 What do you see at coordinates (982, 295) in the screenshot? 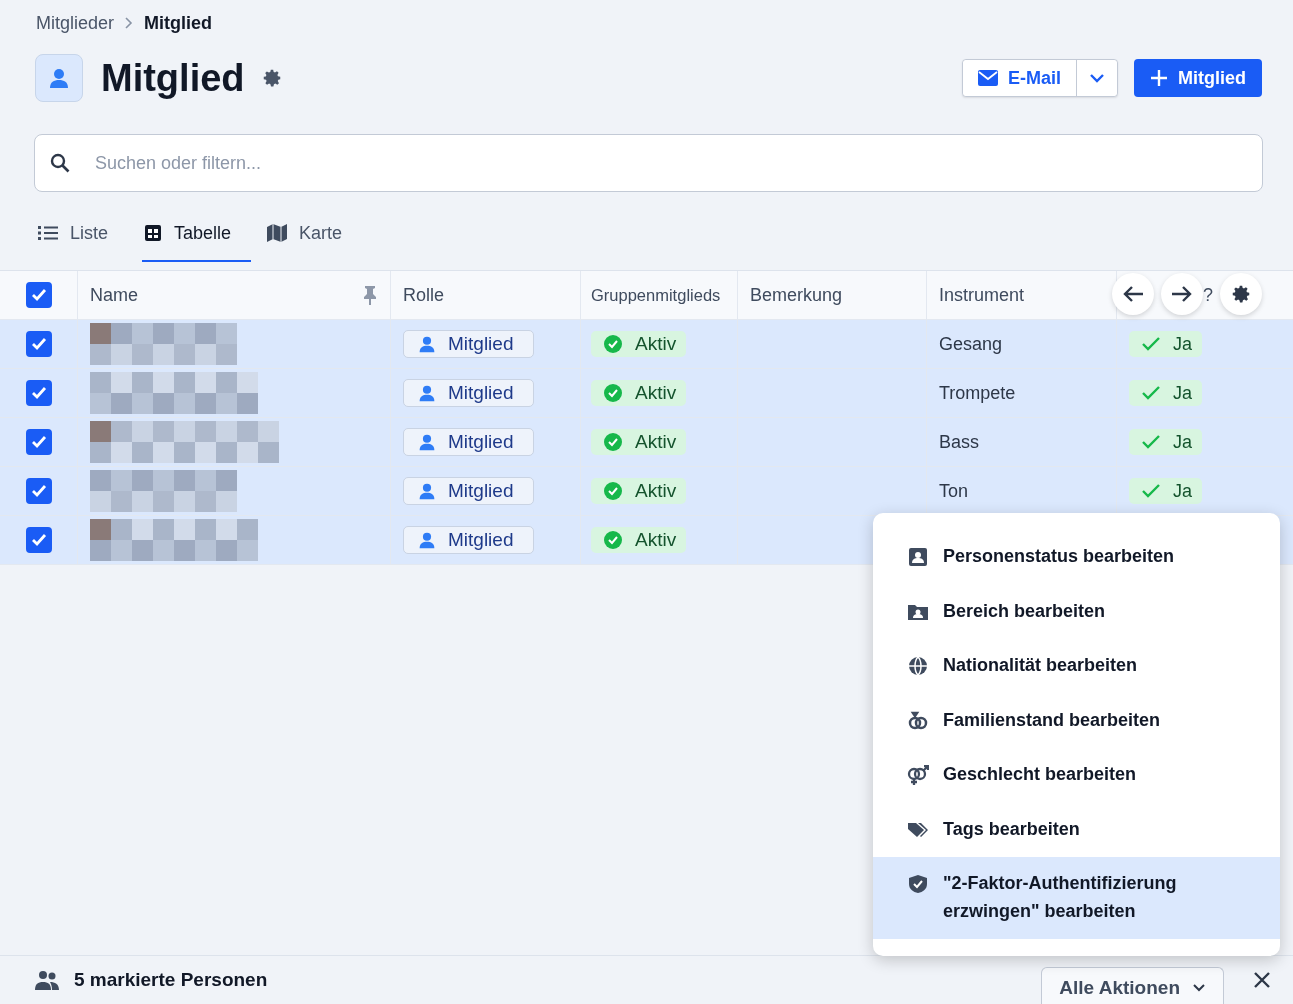
I see `column-header: Instrument` at bounding box center [982, 295].